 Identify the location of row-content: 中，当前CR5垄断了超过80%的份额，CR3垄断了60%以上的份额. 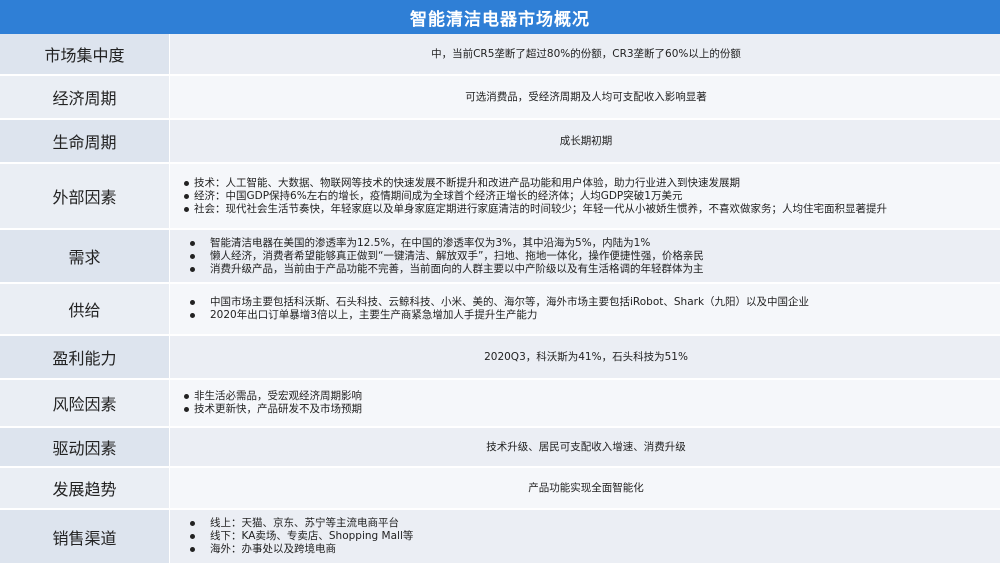
(585, 54).